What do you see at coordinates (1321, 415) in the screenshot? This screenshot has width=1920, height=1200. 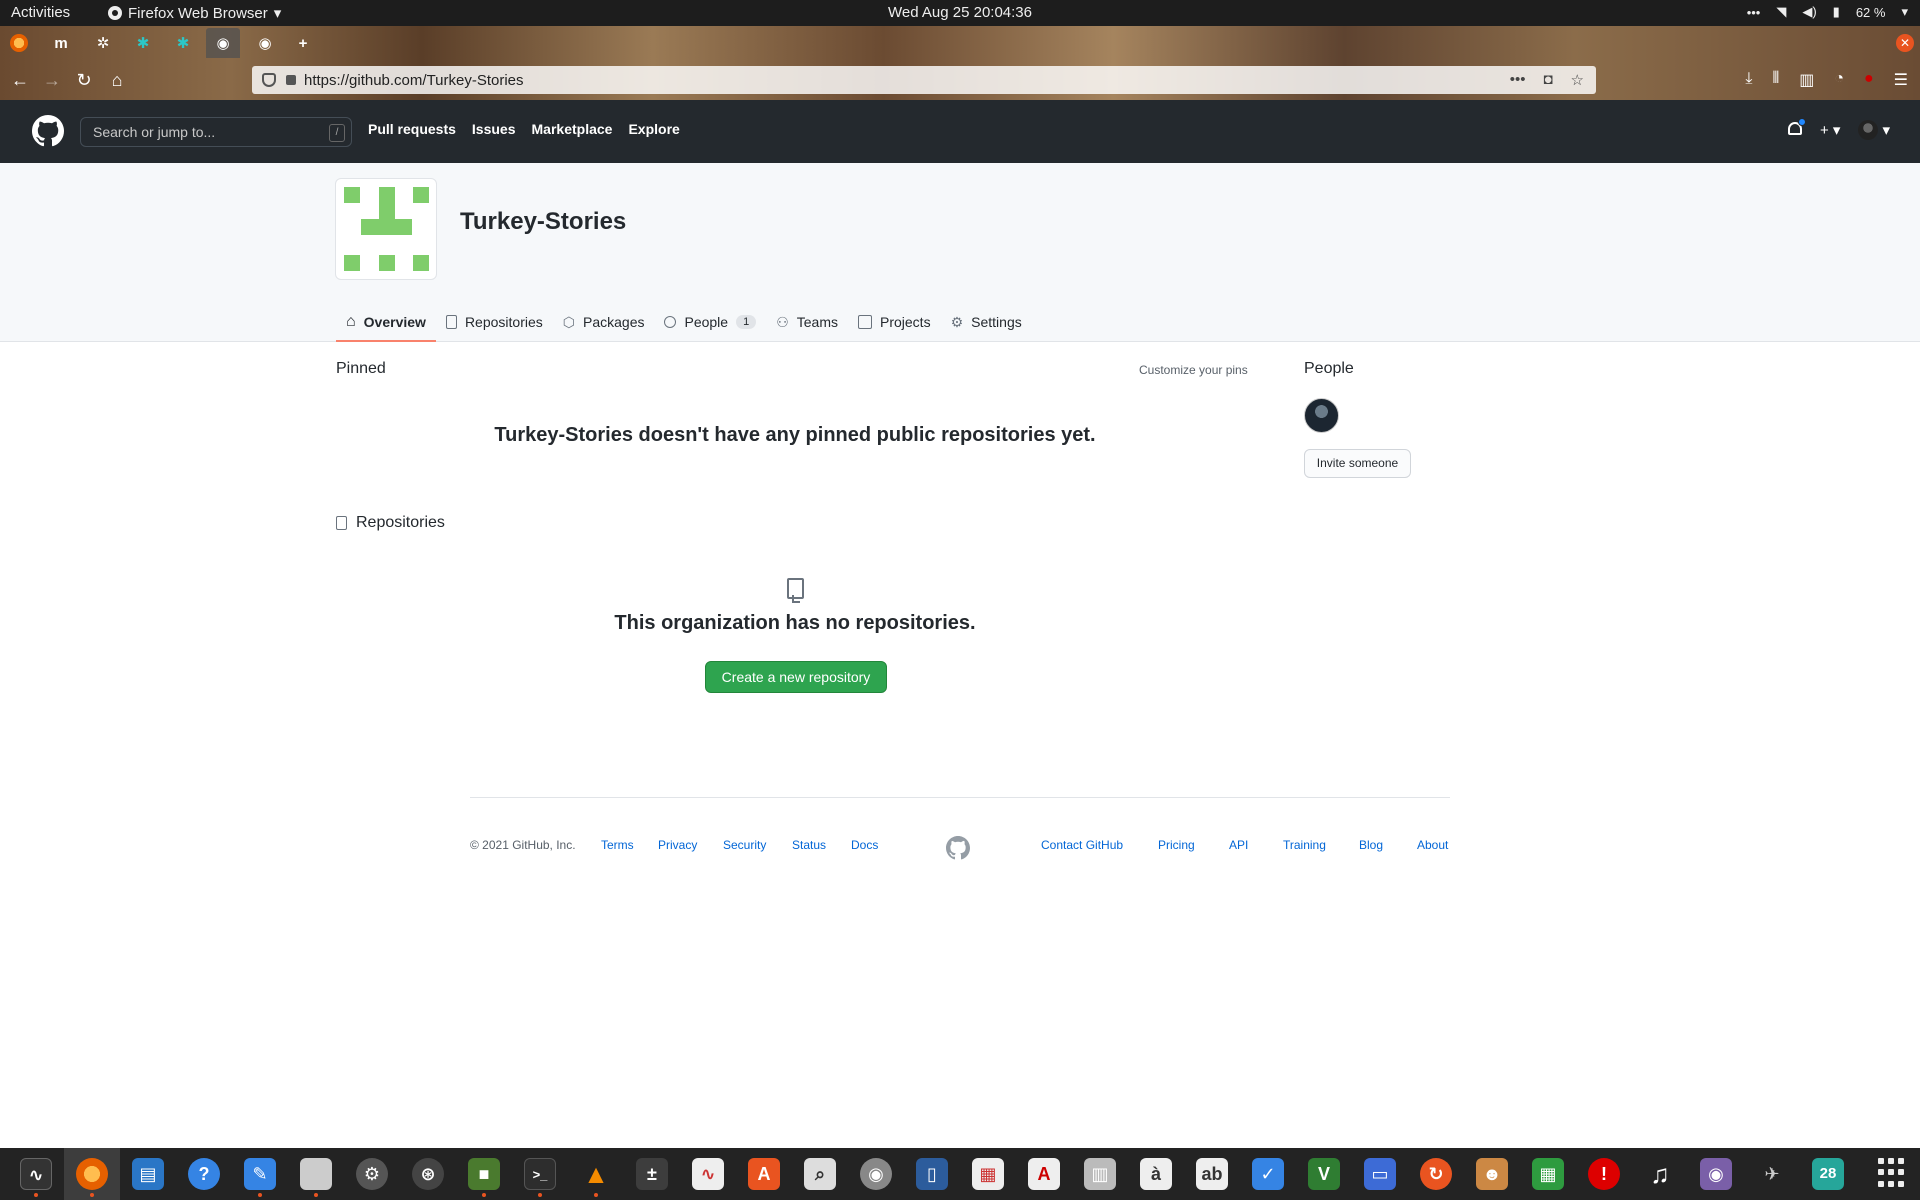 I see `member-avatar` at bounding box center [1321, 415].